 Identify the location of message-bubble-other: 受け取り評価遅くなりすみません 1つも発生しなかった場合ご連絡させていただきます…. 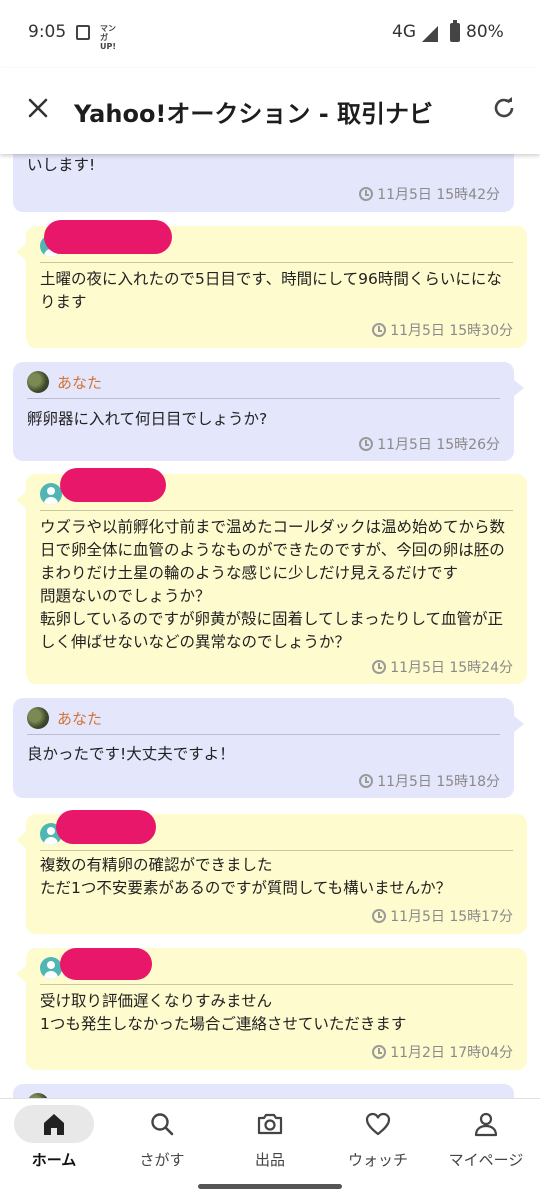
(271, 1009).